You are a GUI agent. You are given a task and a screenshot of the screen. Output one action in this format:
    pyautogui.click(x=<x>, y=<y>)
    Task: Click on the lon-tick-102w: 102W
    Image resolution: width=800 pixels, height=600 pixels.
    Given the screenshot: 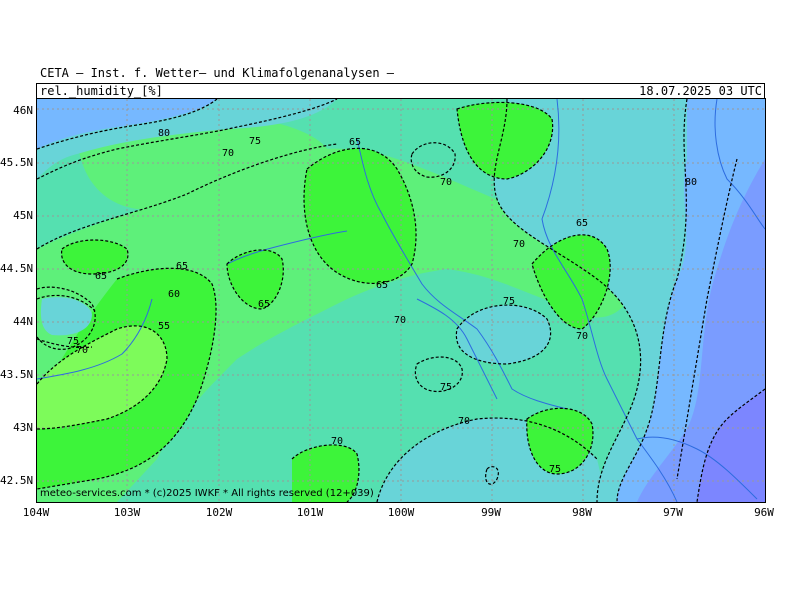 What is the action you would take?
    pyautogui.click(x=219, y=512)
    